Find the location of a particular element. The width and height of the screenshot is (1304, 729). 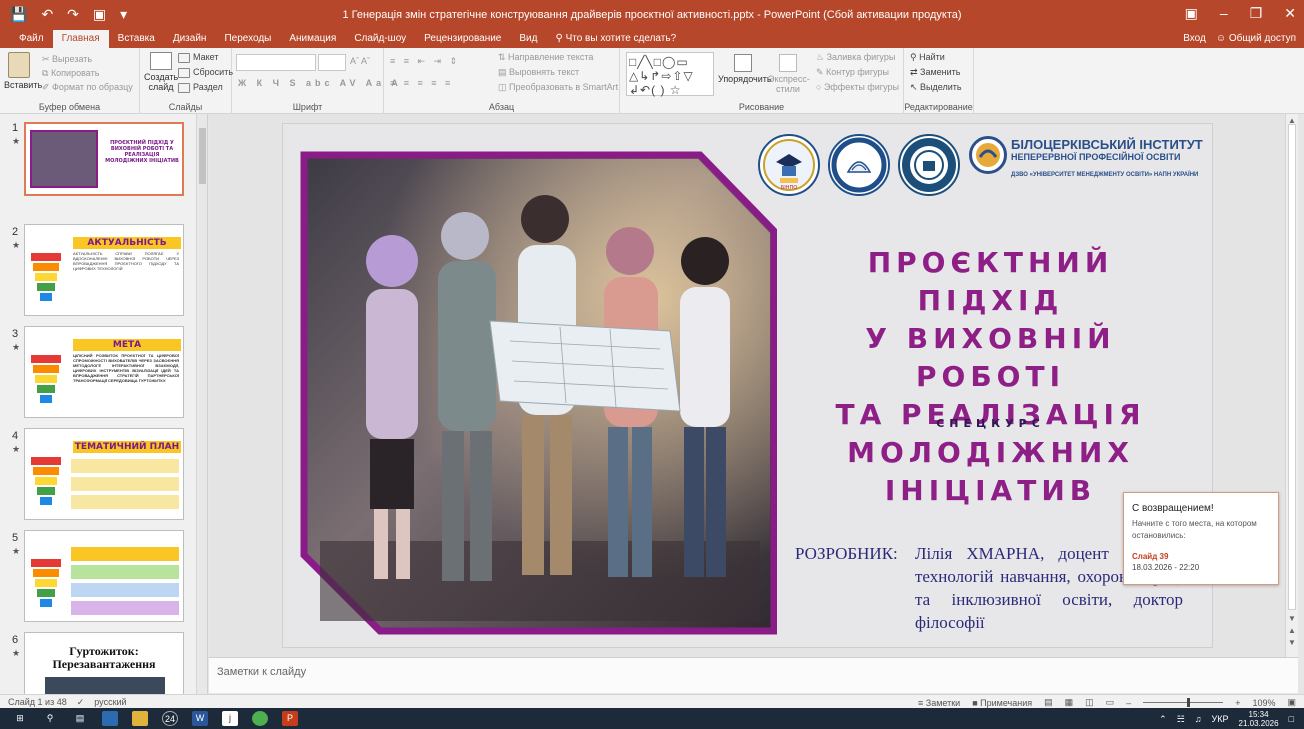

font-size-field is located at coordinates (332, 62).